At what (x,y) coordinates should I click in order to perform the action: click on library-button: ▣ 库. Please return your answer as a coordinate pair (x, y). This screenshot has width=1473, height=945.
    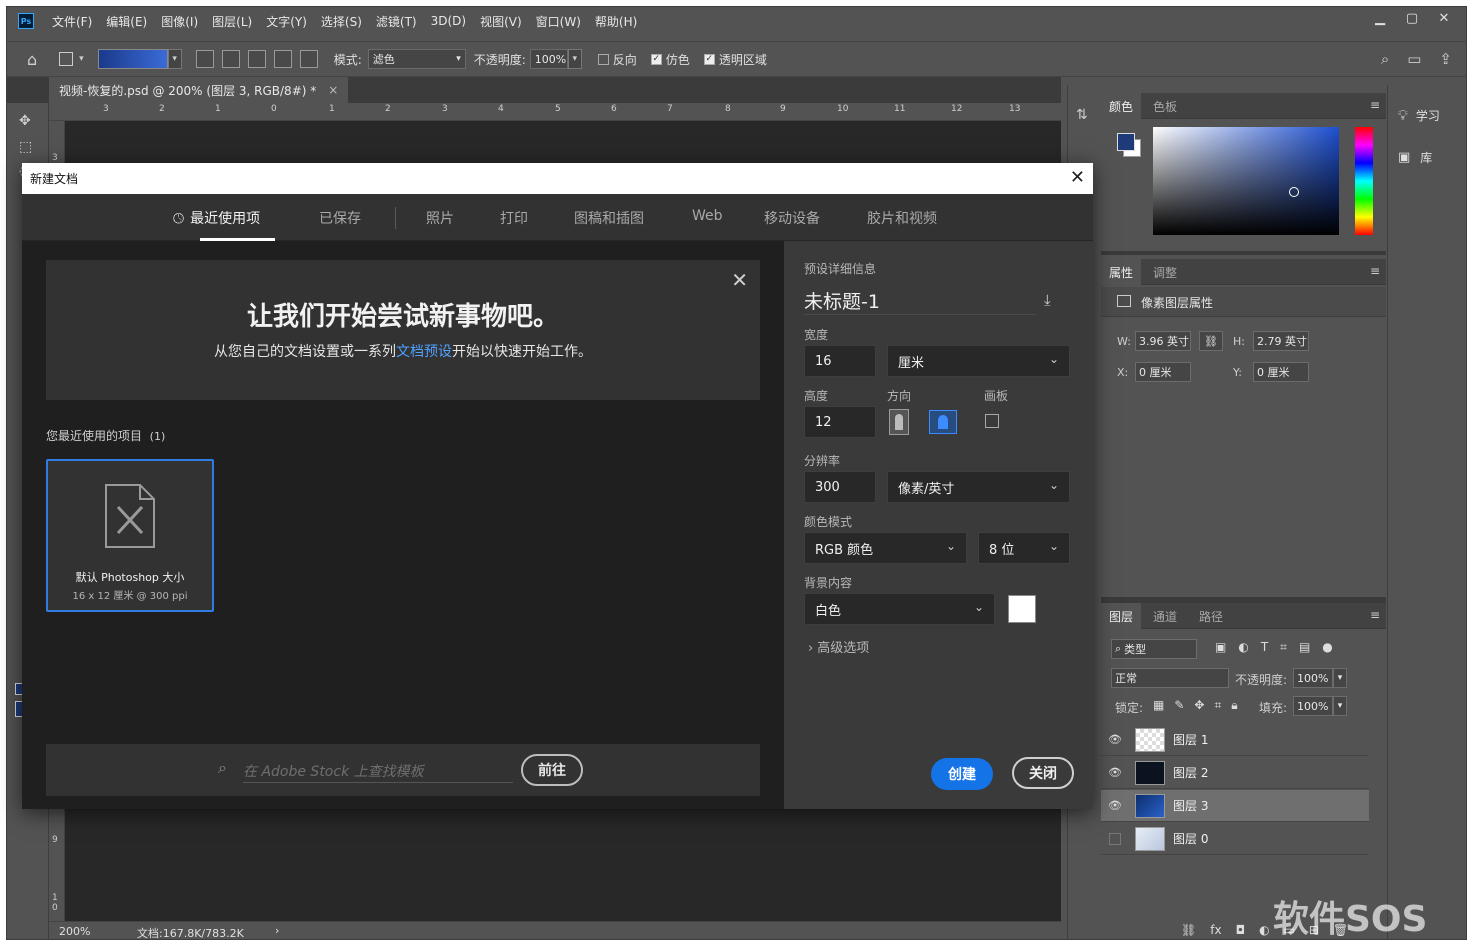
    Looking at the image, I should click on (1415, 157).